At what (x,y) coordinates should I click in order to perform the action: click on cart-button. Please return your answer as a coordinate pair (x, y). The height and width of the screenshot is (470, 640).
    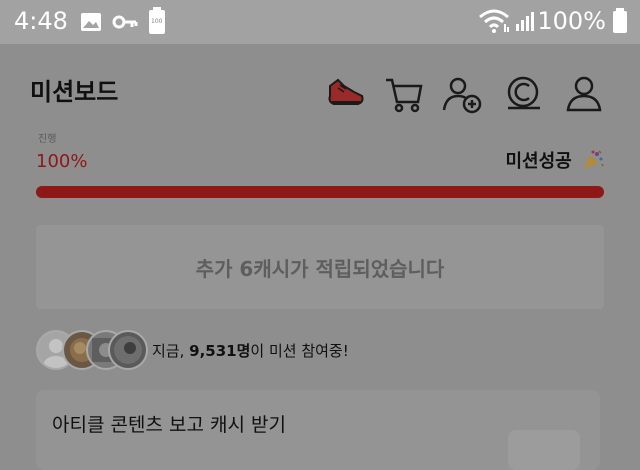
    Looking at the image, I should click on (404, 94).